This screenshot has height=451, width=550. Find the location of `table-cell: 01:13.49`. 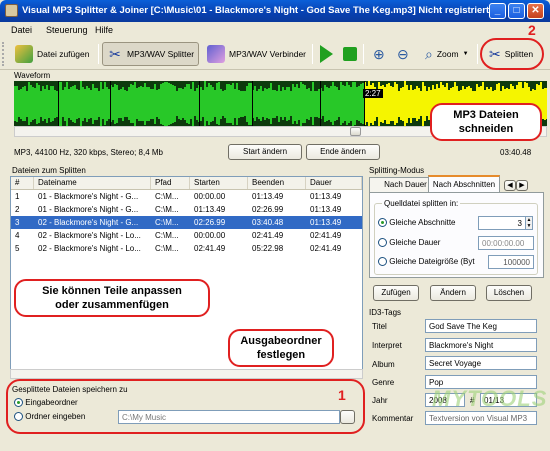

table-cell: 01:13.49 is located at coordinates (326, 196).